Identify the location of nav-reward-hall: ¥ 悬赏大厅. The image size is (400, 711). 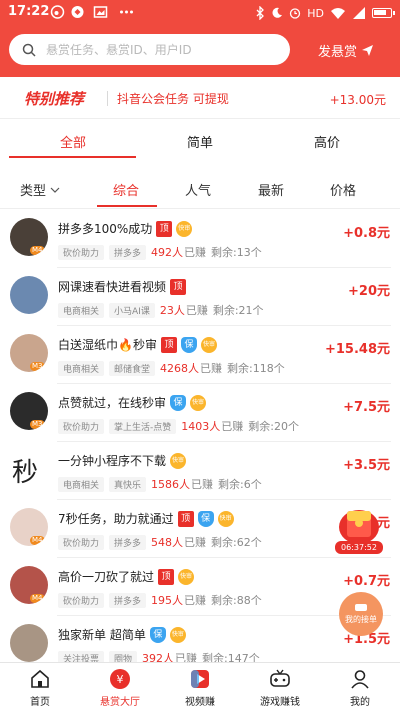
(120, 687).